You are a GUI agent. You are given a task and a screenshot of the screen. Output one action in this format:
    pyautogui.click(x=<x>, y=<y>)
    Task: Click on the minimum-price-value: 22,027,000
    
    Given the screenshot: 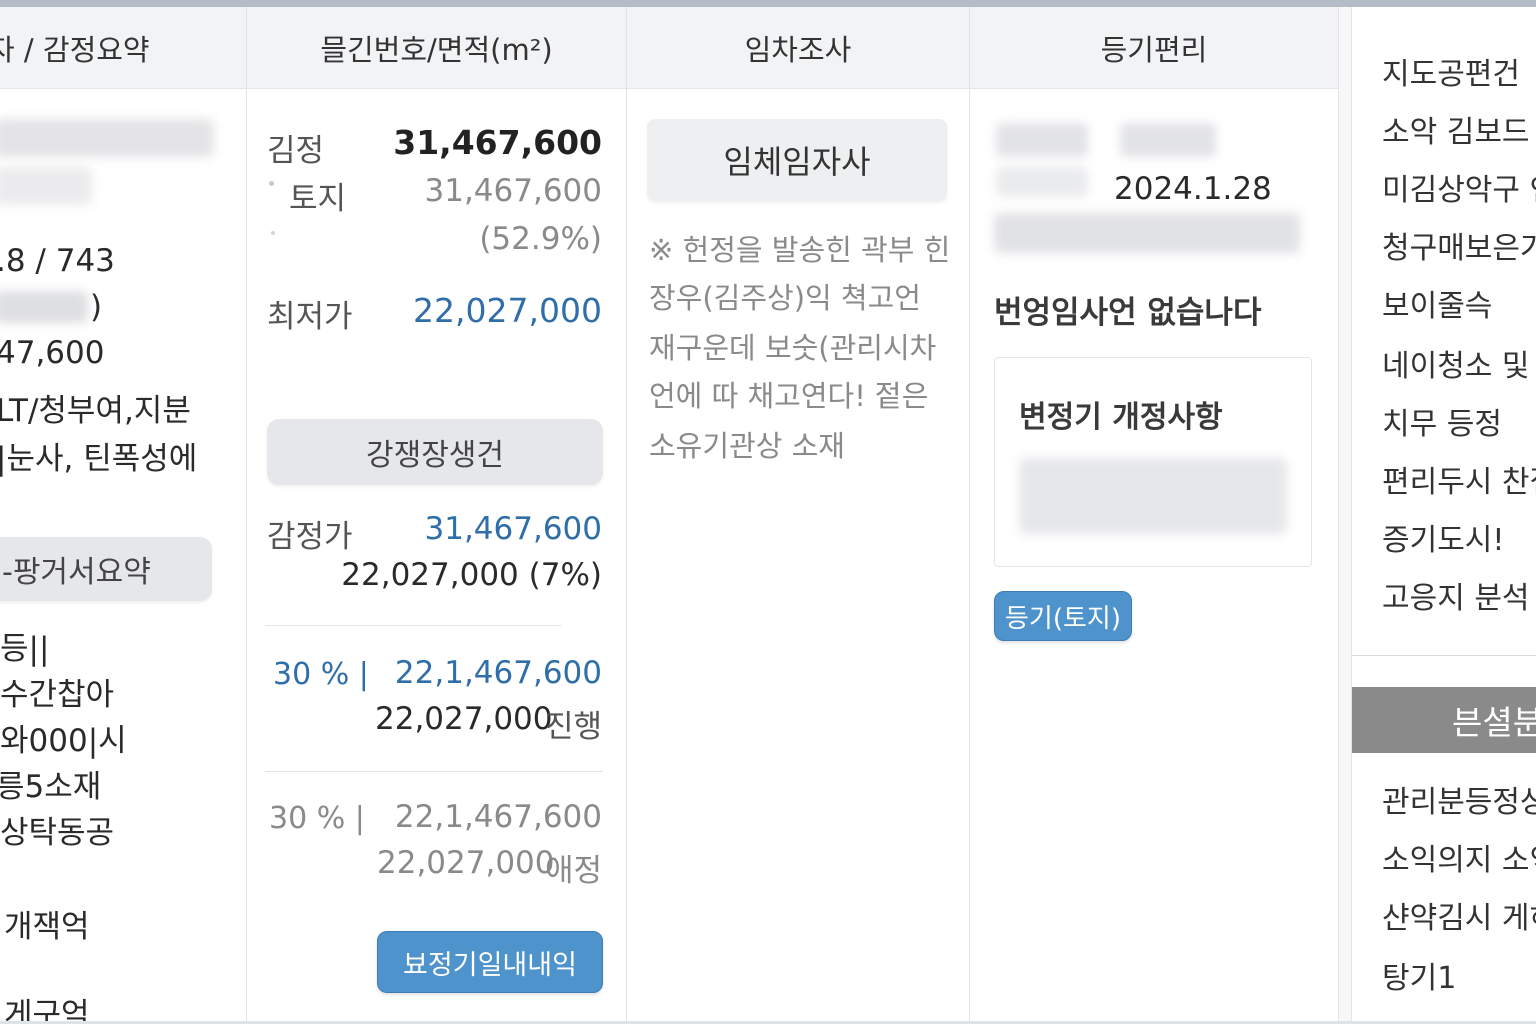 What is the action you would take?
    pyautogui.click(x=507, y=310)
    